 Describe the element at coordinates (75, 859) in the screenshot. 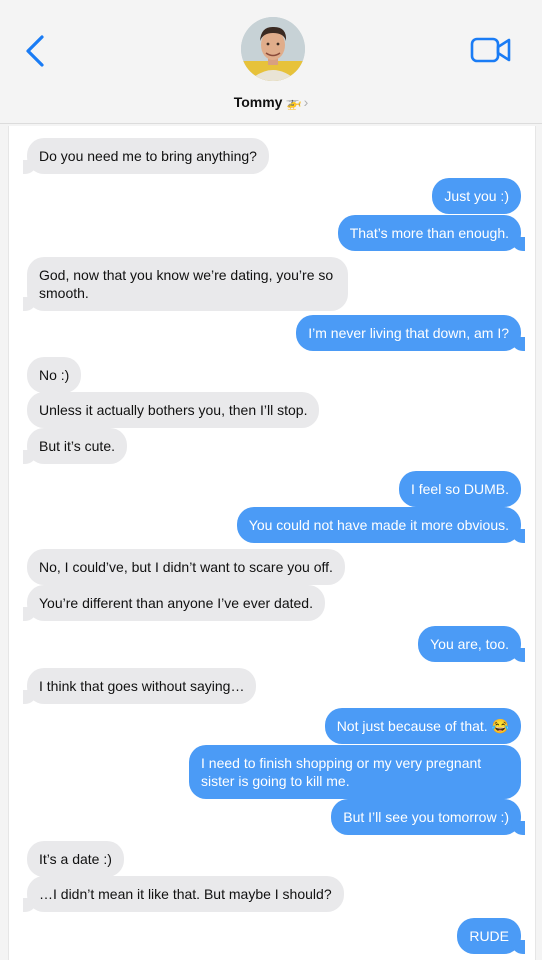

I see `incoming-message: It’s a date :)` at that location.